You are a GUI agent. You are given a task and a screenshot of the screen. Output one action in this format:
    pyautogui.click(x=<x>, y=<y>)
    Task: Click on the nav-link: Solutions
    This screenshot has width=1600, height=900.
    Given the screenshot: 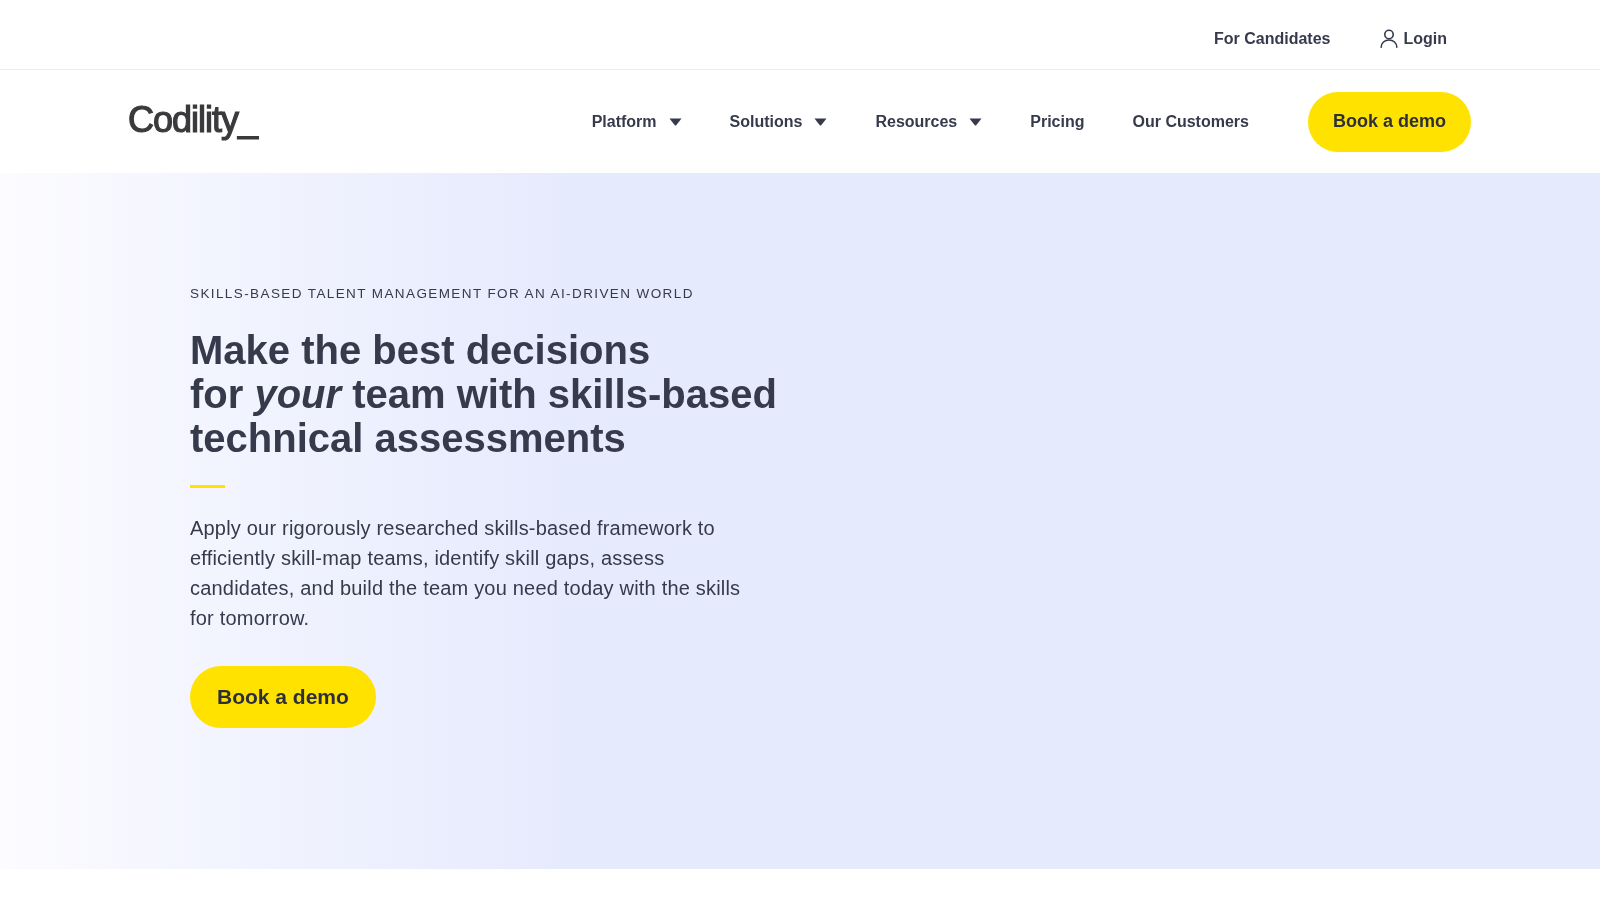 What is the action you would take?
    pyautogui.click(x=778, y=121)
    